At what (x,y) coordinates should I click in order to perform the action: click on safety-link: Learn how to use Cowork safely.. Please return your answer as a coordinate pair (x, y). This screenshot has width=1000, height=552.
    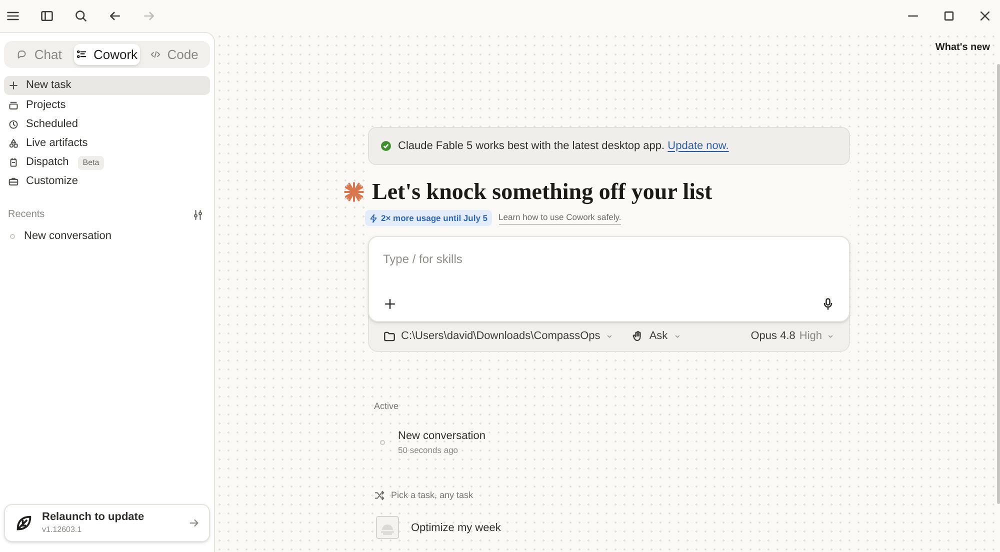
    Looking at the image, I should click on (560, 218).